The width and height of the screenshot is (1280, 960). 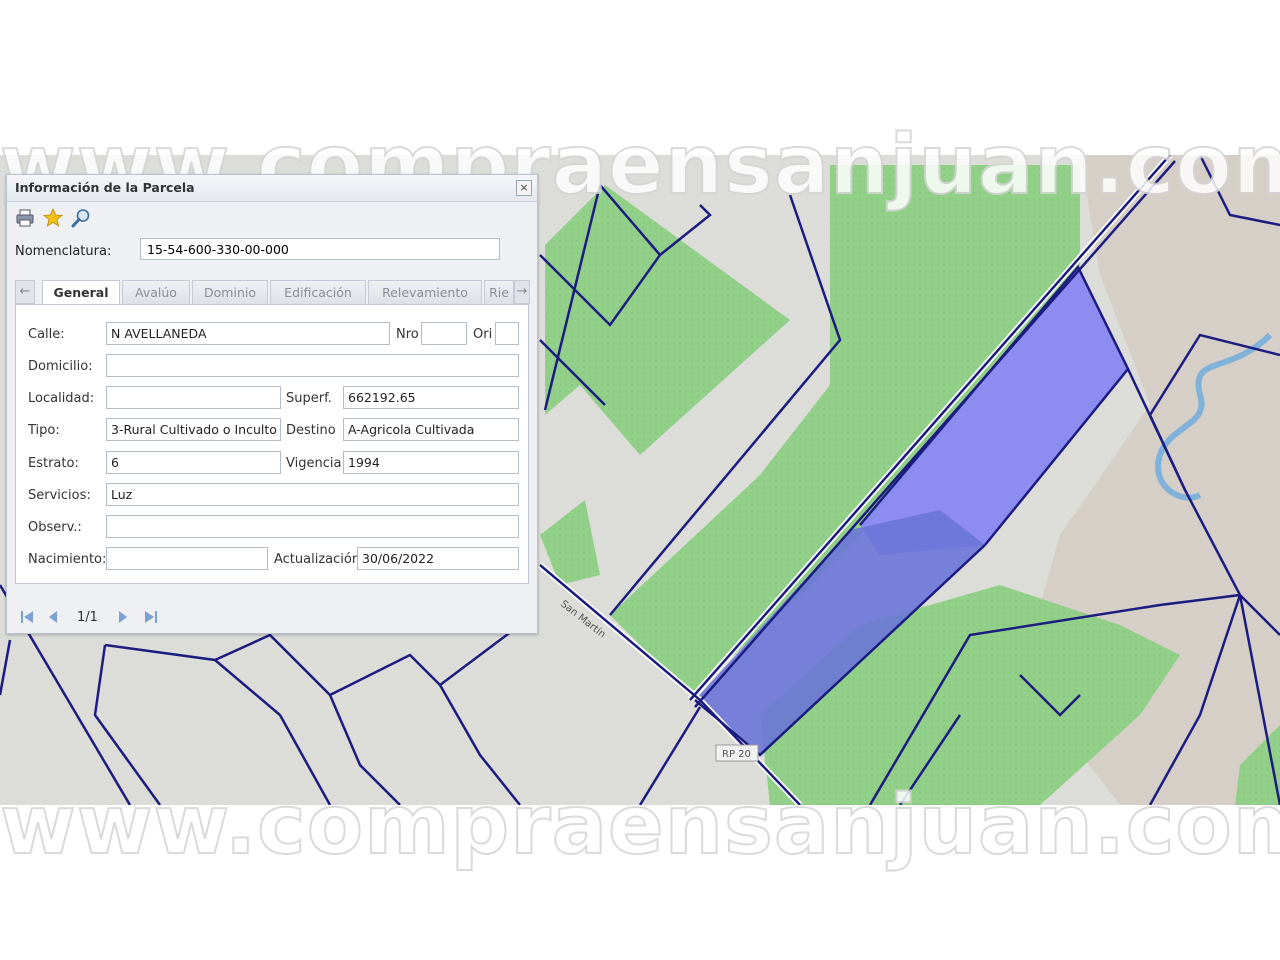 I want to click on superf-field, so click(x=431, y=397).